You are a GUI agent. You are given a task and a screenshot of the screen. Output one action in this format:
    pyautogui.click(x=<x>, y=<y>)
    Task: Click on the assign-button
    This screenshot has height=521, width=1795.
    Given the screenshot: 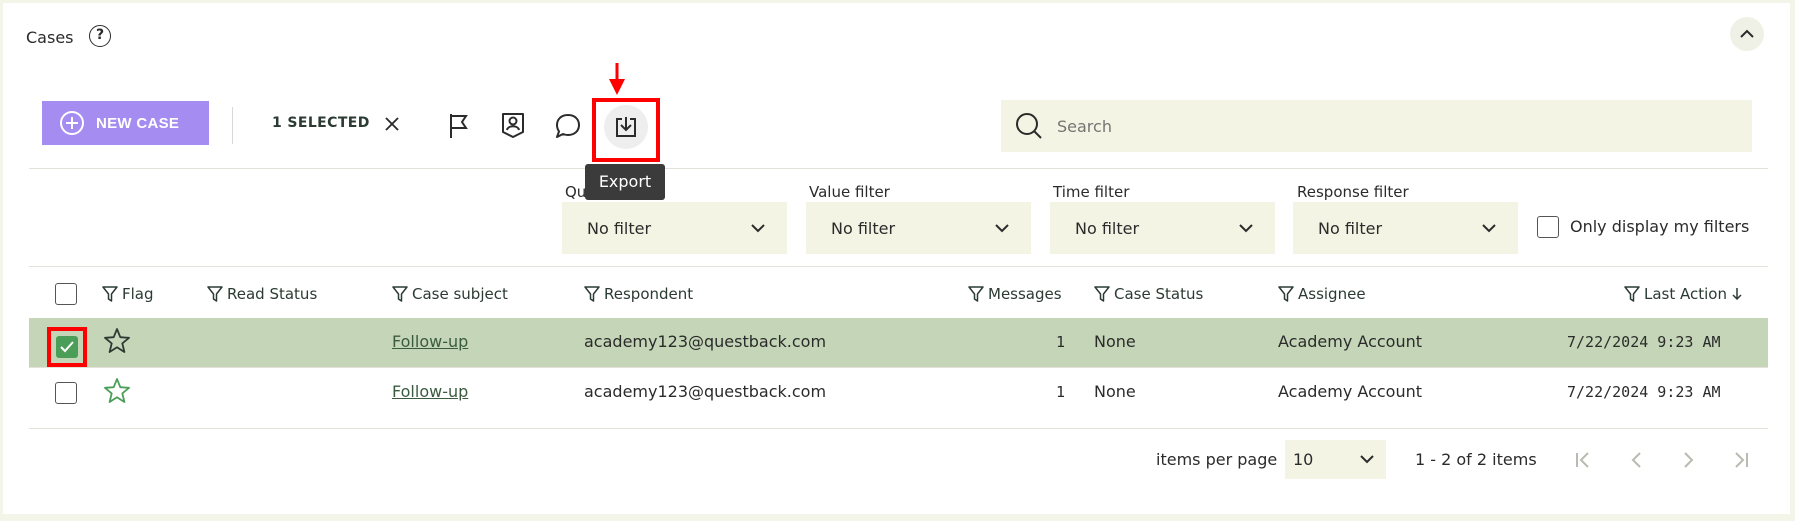 What is the action you would take?
    pyautogui.click(x=513, y=125)
    